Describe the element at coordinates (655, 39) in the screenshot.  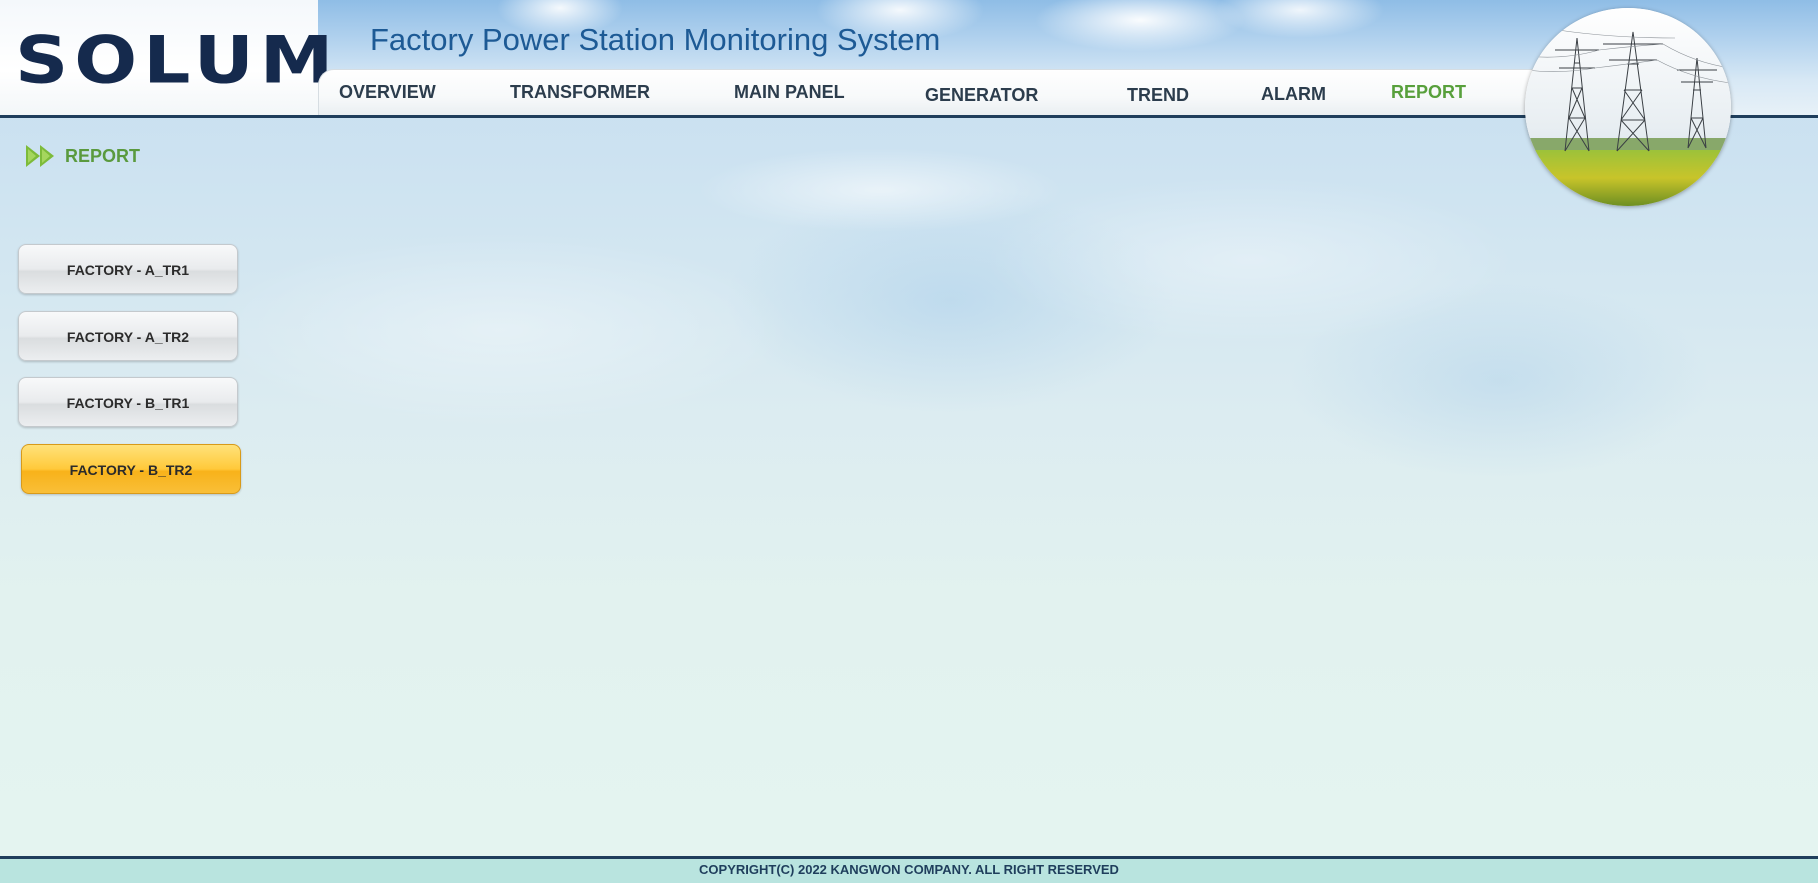
I see `app-title: Factory Power Station Monitoring System` at that location.